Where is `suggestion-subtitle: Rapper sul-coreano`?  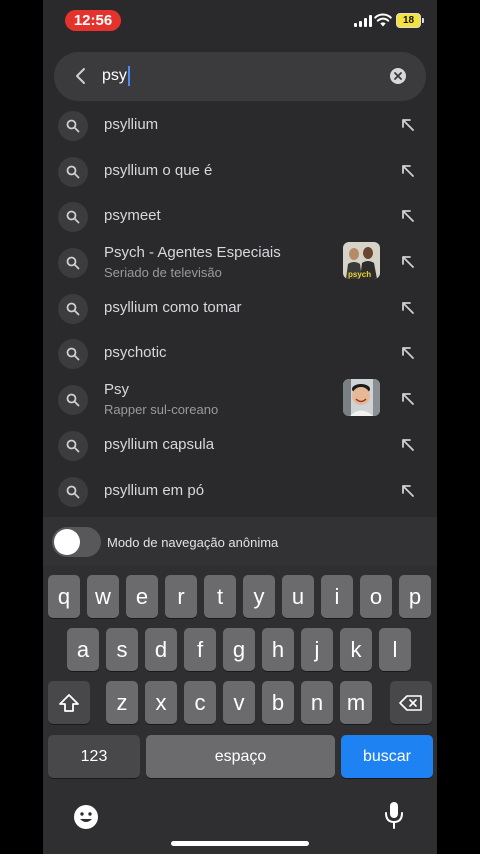
suggestion-subtitle: Rapper sul-coreano is located at coordinates (161, 409).